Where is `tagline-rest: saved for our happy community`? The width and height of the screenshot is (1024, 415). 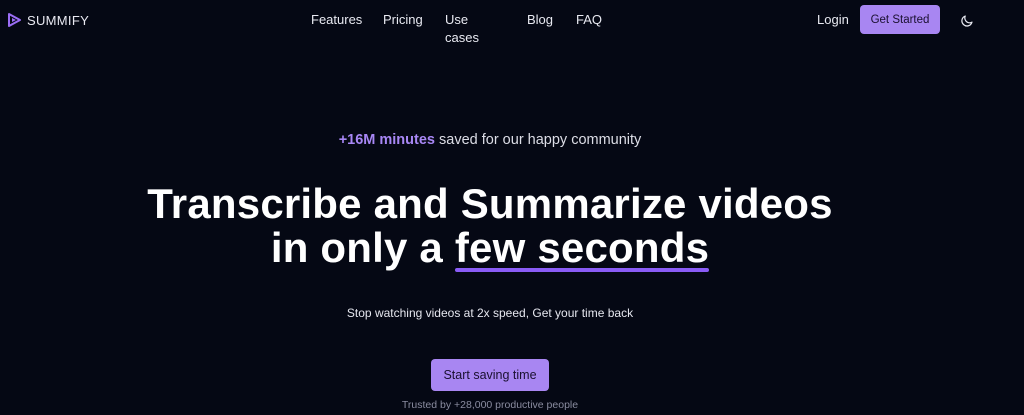
tagline-rest: saved for our happy community is located at coordinates (538, 140).